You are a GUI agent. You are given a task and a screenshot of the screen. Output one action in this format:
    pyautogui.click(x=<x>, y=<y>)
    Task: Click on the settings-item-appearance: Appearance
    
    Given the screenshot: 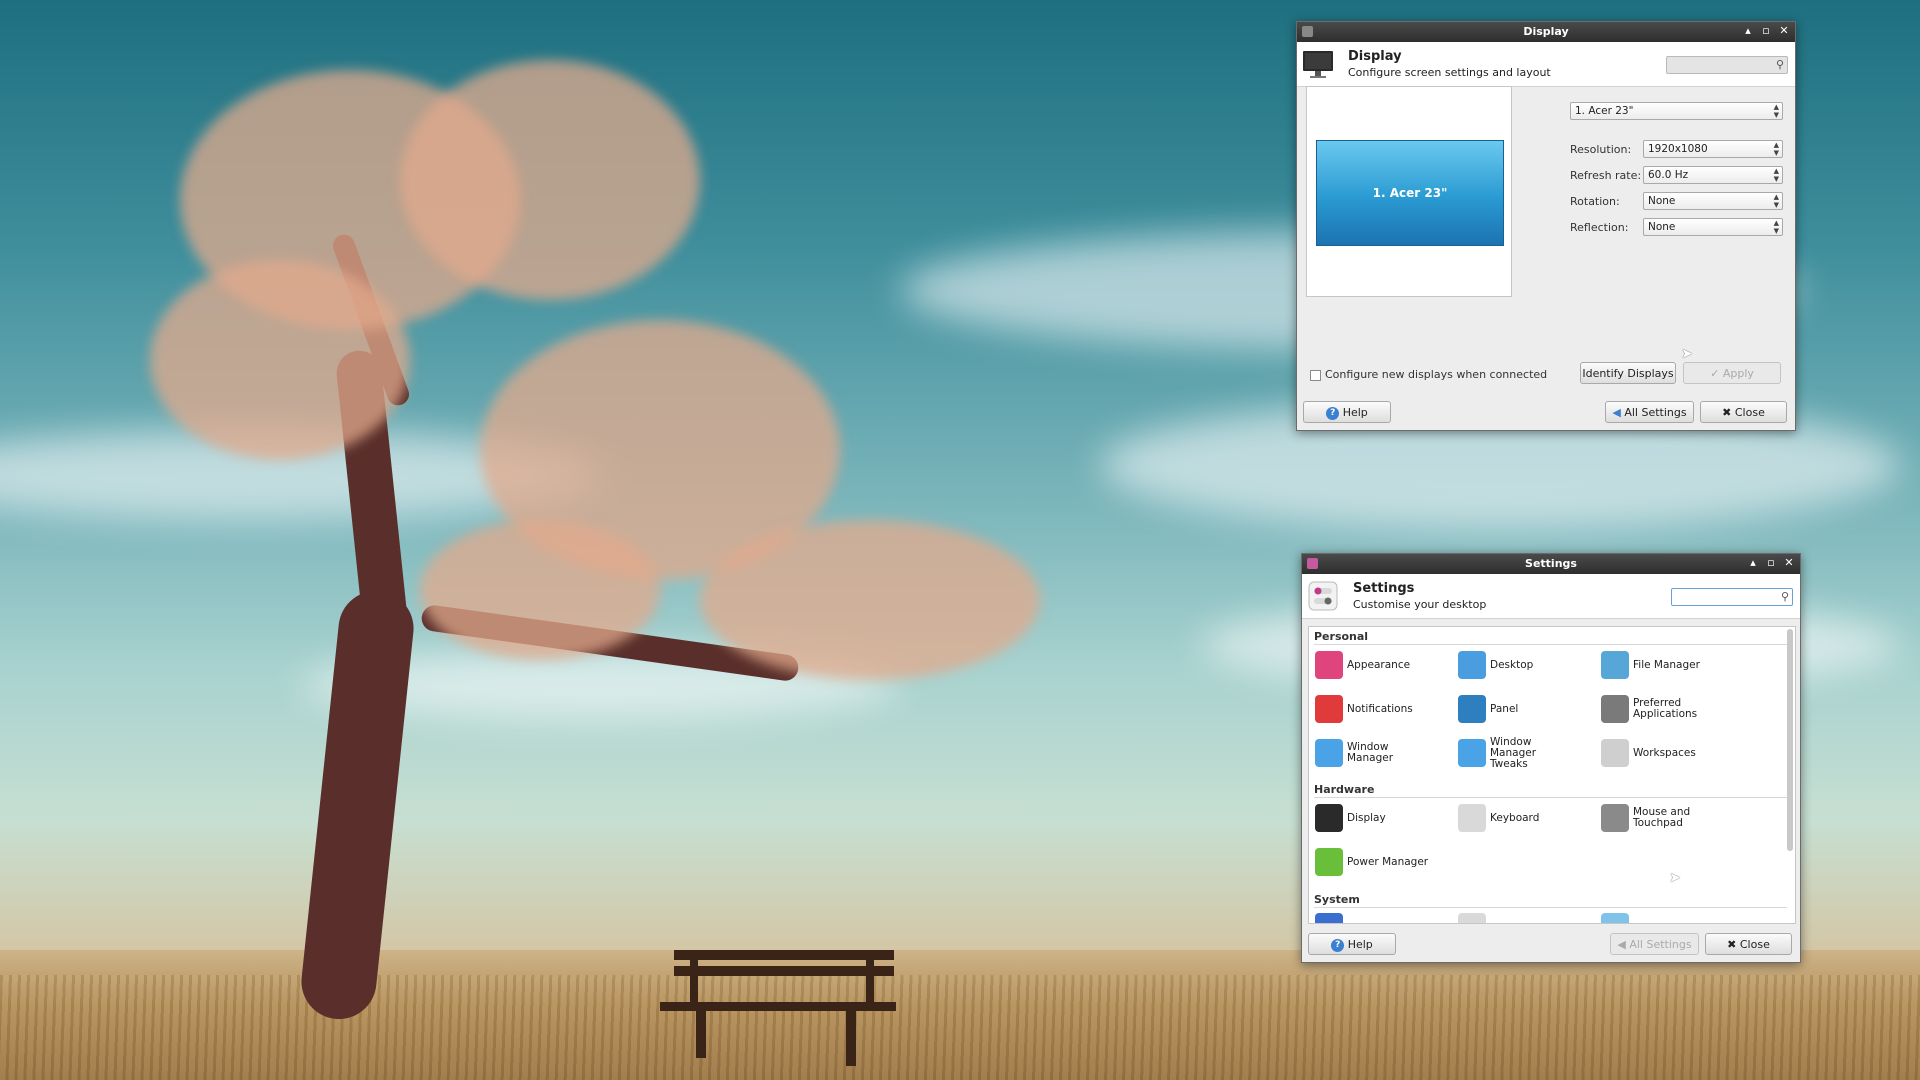 What is the action you would take?
    pyautogui.click(x=1371, y=666)
    